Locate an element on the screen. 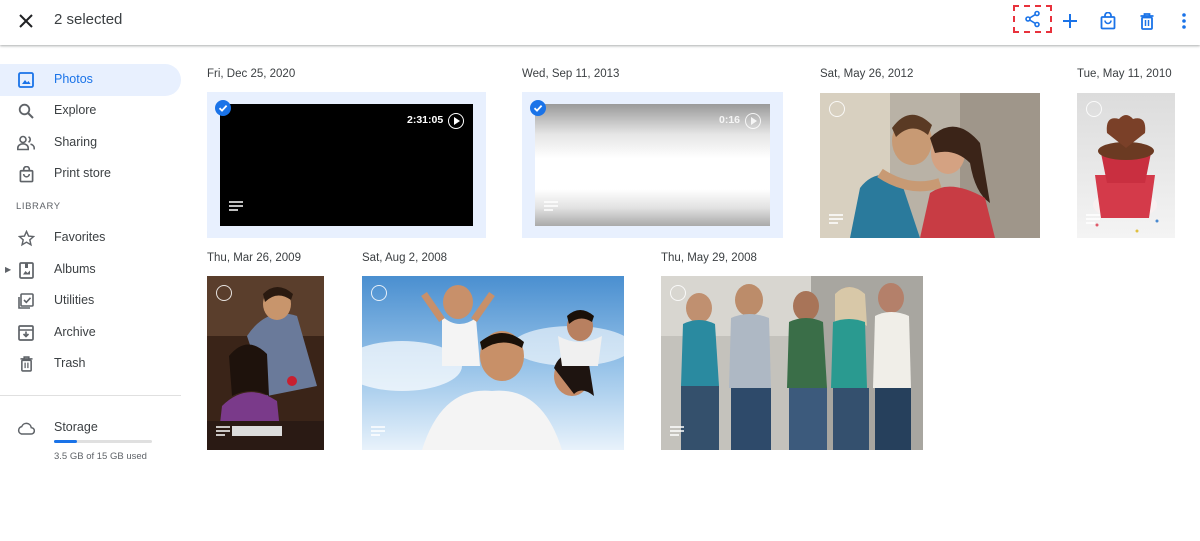 Image resolution: width=1200 pixels, height=541 pixels. sidebar-item-label: Albums is located at coordinates (75, 269).